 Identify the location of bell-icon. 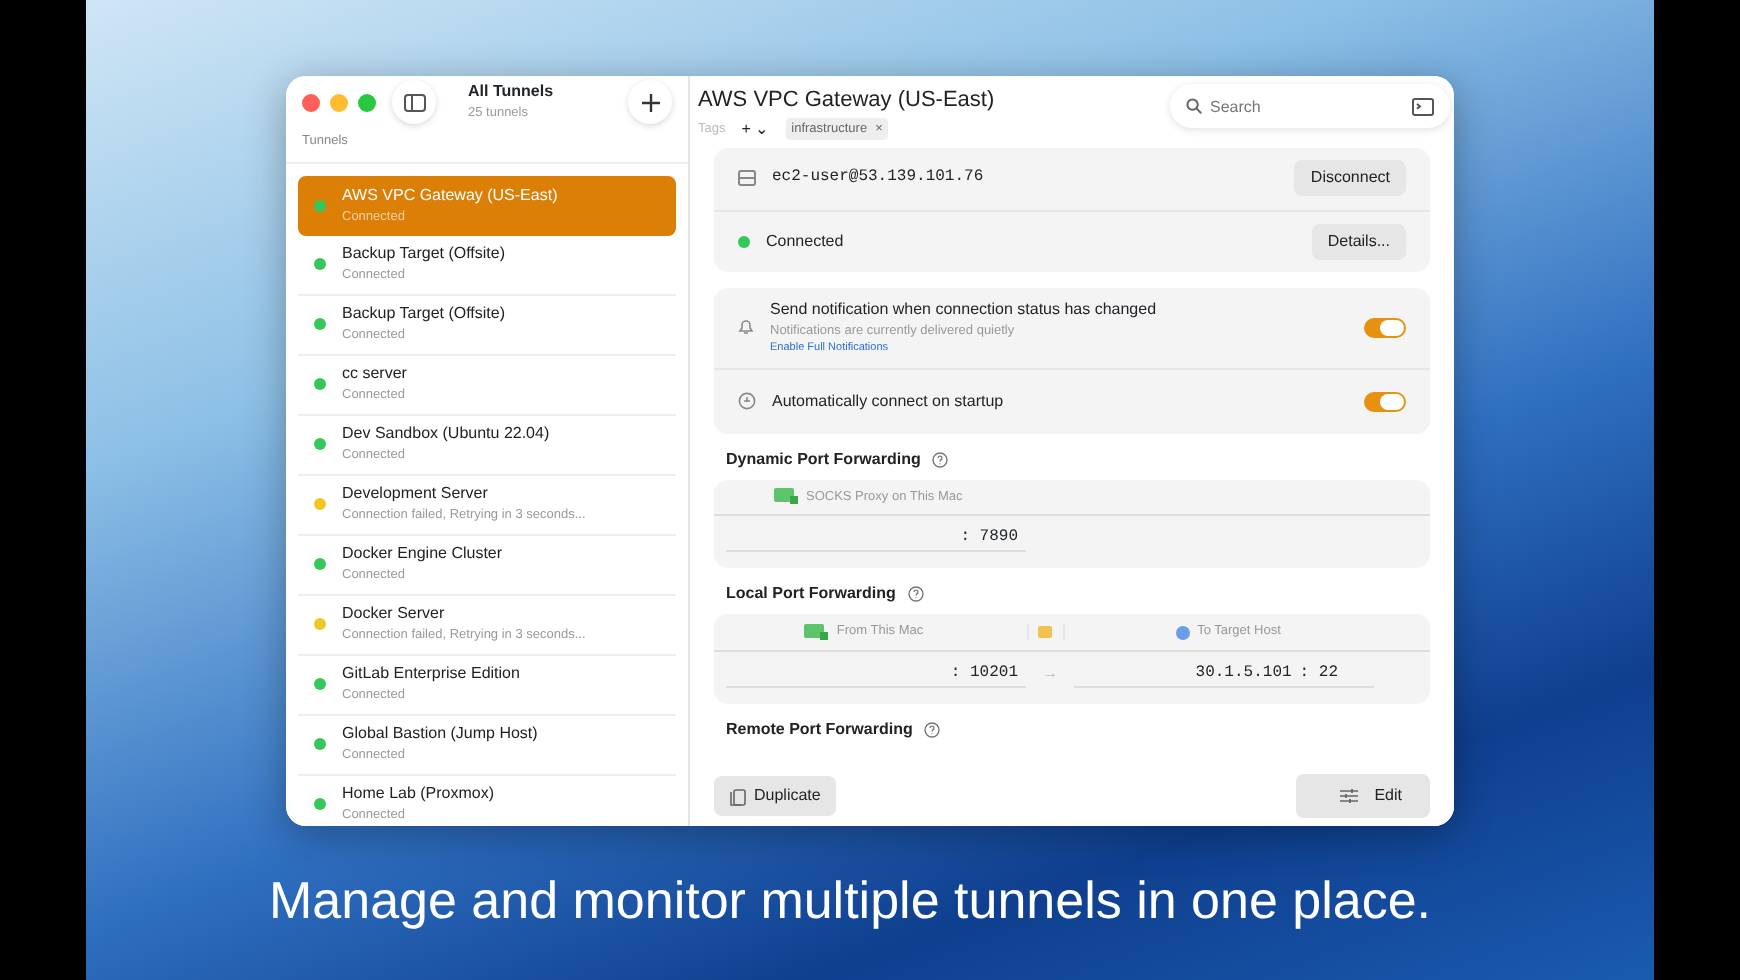
(746, 327).